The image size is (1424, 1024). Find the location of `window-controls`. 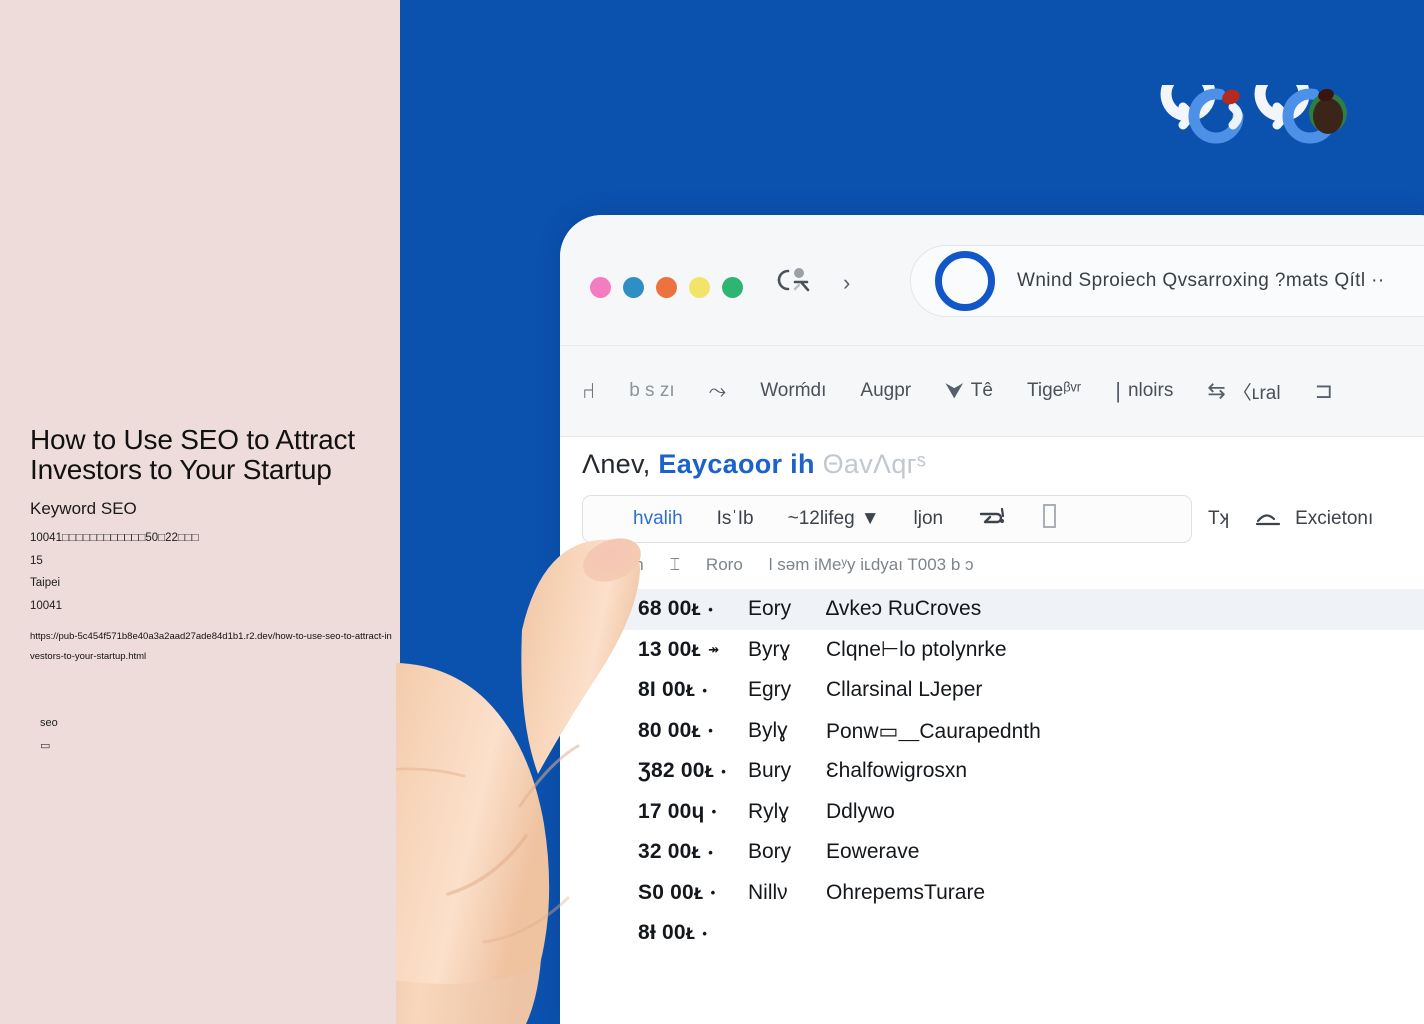

window-controls is located at coordinates (666, 287).